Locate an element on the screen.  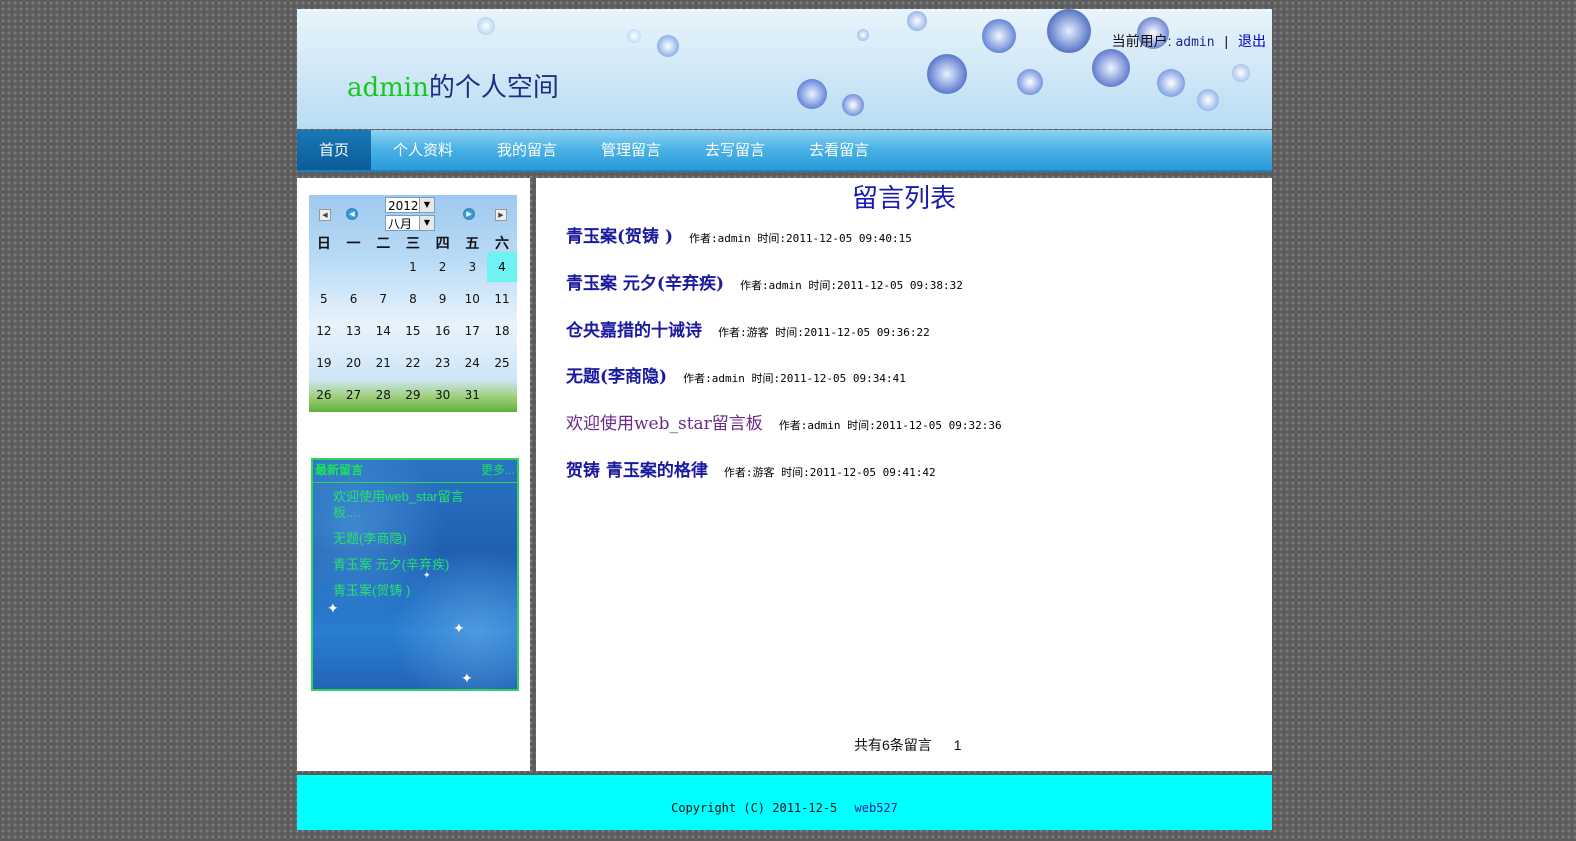
calendar-week: 5 6 7 8 9 10 11 is located at coordinates (413, 299).